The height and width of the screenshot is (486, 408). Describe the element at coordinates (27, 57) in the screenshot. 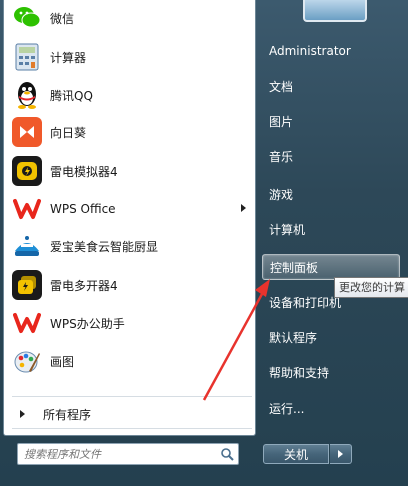

I see `calculator-icon` at that location.